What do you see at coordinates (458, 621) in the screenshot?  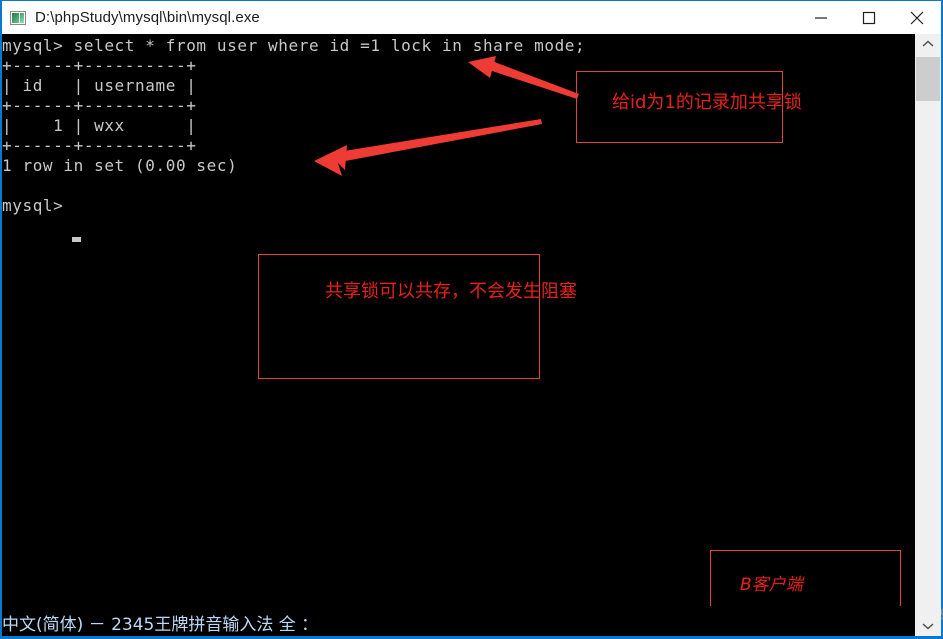 I see `ime-status-bar: 中文(简体) － 2345王牌拼音输入法 全 ：` at bounding box center [458, 621].